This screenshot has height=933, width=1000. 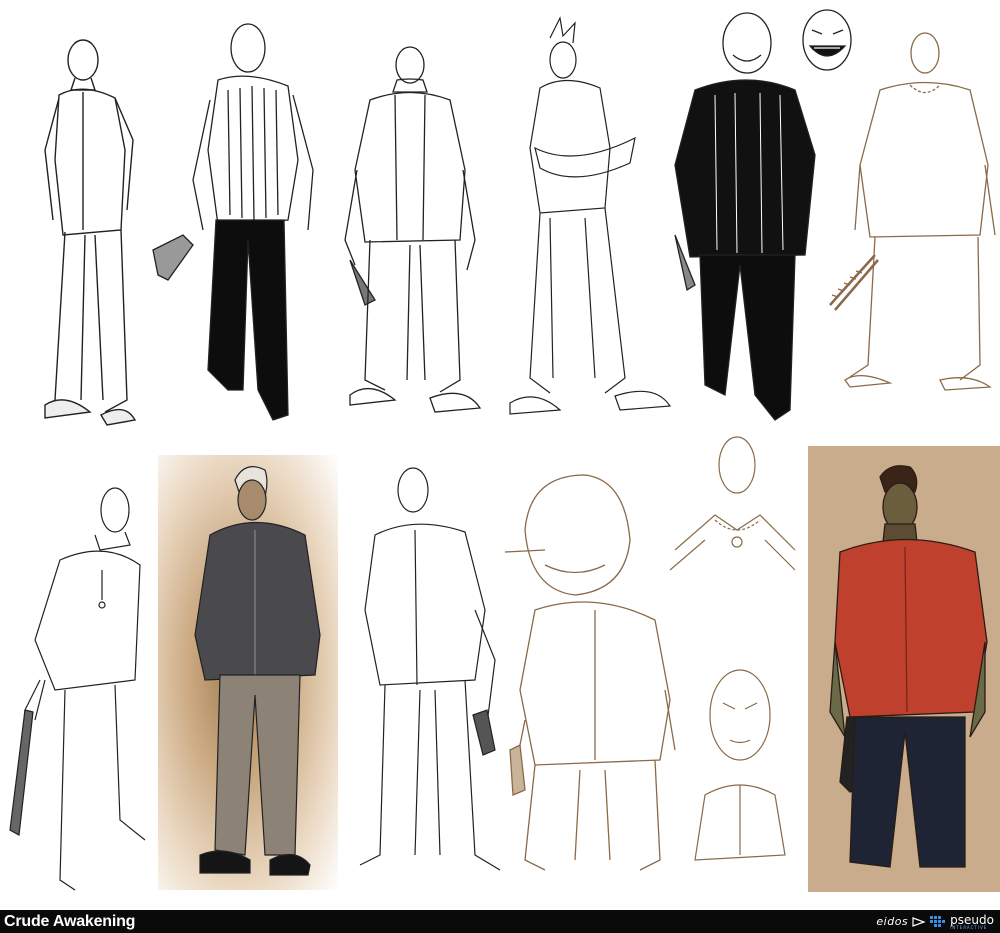 I want to click on sketch-man-chain-spiked-bat, so click(x=912, y=205).